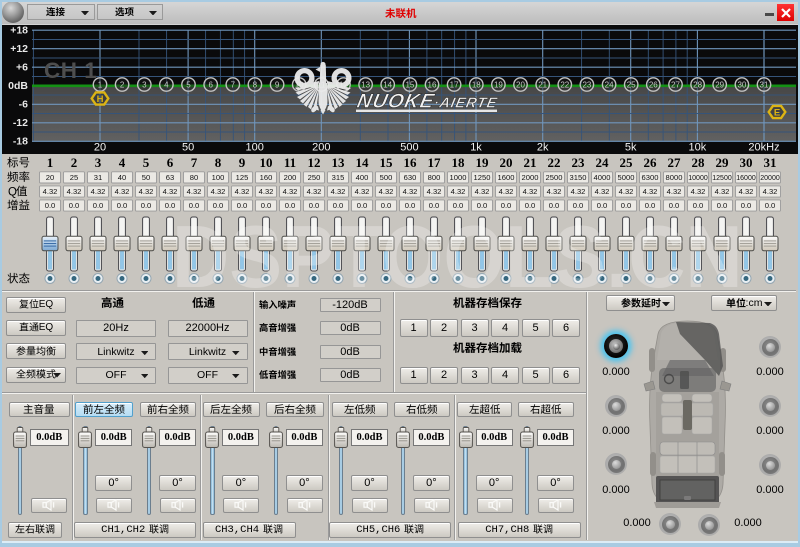  What do you see at coordinates (122, 177) in the screenshot?
I see `svg-text: 40` at bounding box center [122, 177].